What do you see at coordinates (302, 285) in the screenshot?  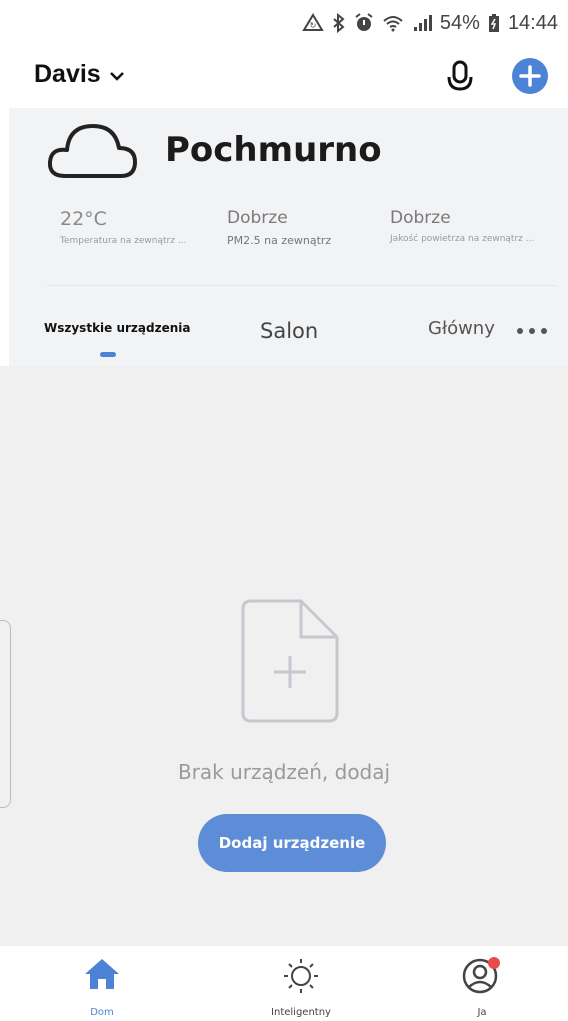 I see `divider` at bounding box center [302, 285].